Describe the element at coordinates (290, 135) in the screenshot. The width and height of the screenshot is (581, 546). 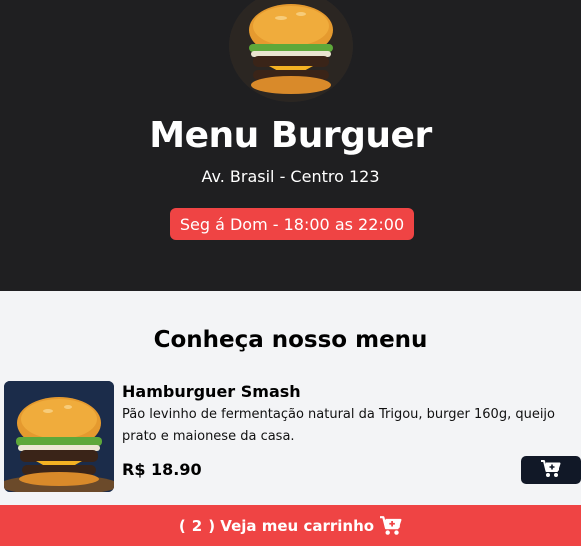
I see `restaurant-title: Menu Burguer` at that location.